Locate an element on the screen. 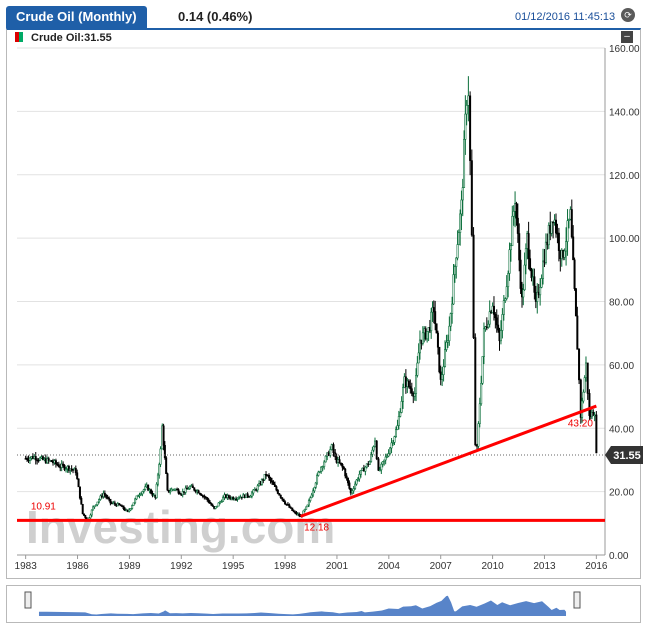  price-tag-label: 31.55 is located at coordinates (627, 456).